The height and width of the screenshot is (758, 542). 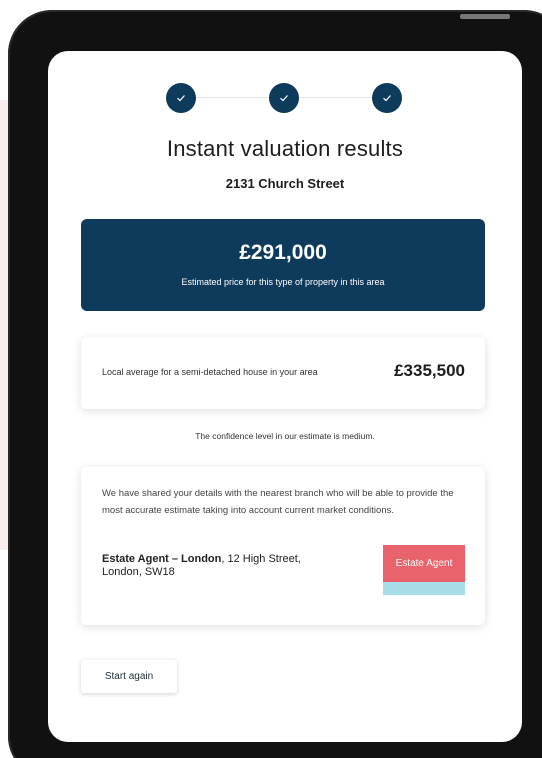 What do you see at coordinates (162, 559) in the screenshot?
I see `agent-name: Estate Agent – London` at bounding box center [162, 559].